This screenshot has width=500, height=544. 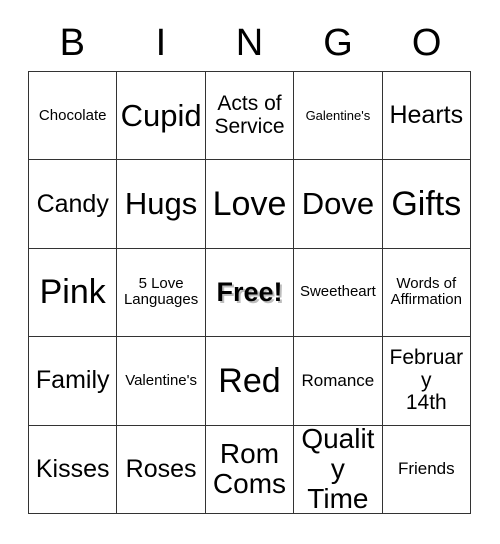 I want to click on bingo-cell-label: Love, so click(x=249, y=203).